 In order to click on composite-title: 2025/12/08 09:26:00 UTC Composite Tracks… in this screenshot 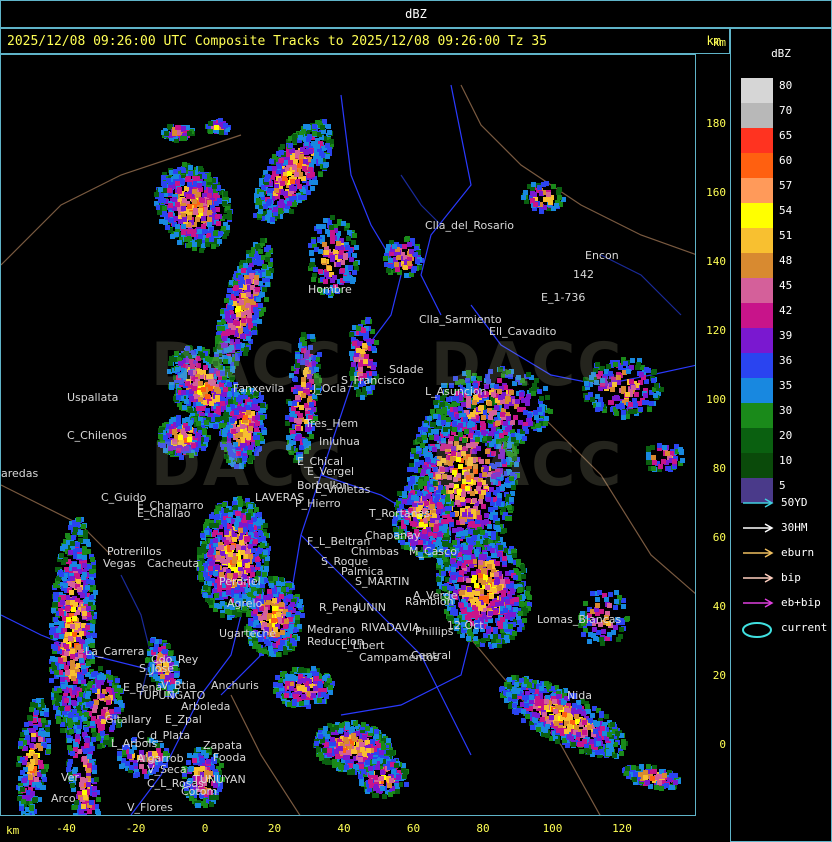, I will do `click(277, 41)`.